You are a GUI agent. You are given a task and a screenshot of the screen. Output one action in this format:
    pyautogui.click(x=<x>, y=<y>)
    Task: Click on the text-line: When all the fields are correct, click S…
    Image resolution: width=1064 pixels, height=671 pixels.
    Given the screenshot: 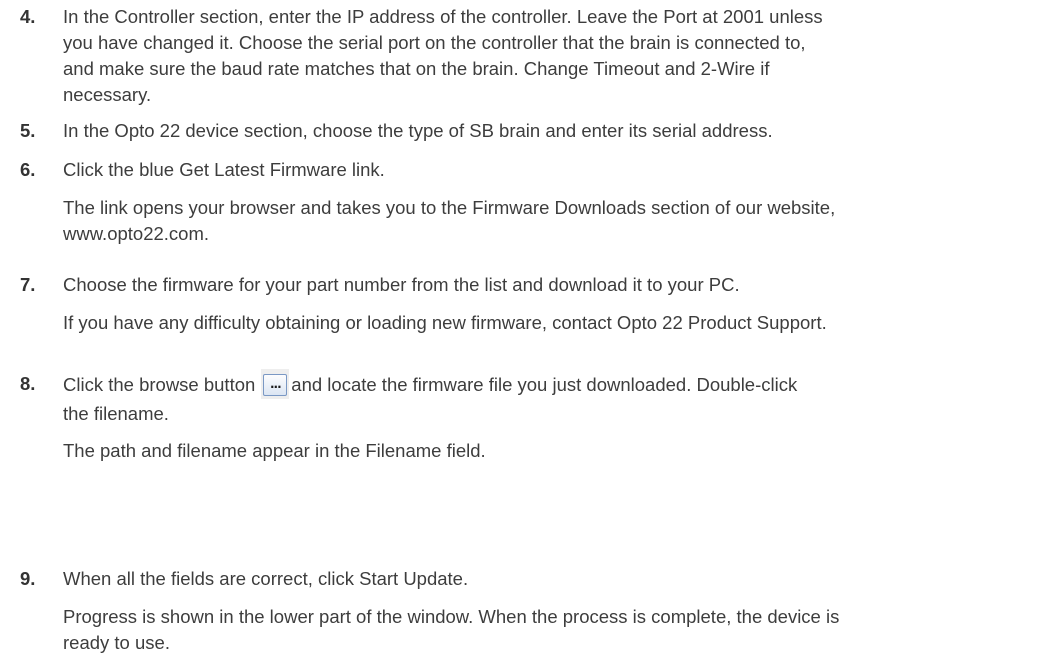 What is the action you would take?
    pyautogui.click(x=266, y=578)
    